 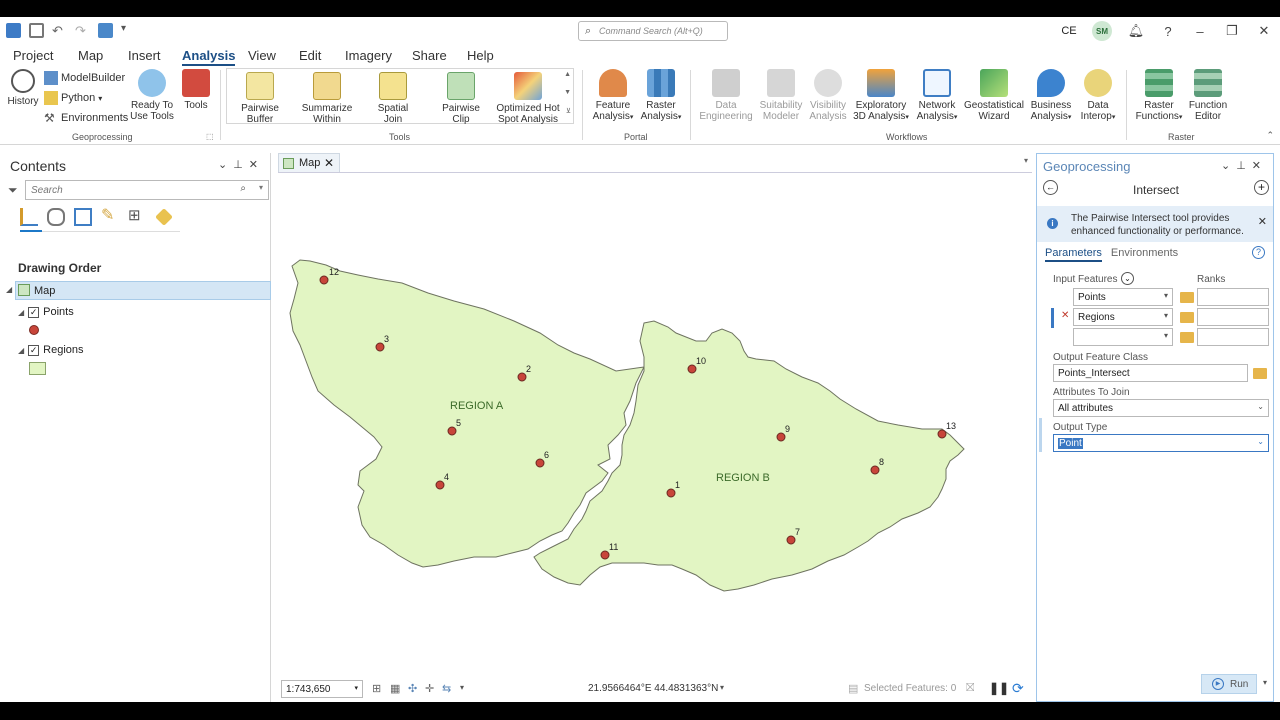 What do you see at coordinates (105, 30) in the screenshot?
I see `share-icon` at bounding box center [105, 30].